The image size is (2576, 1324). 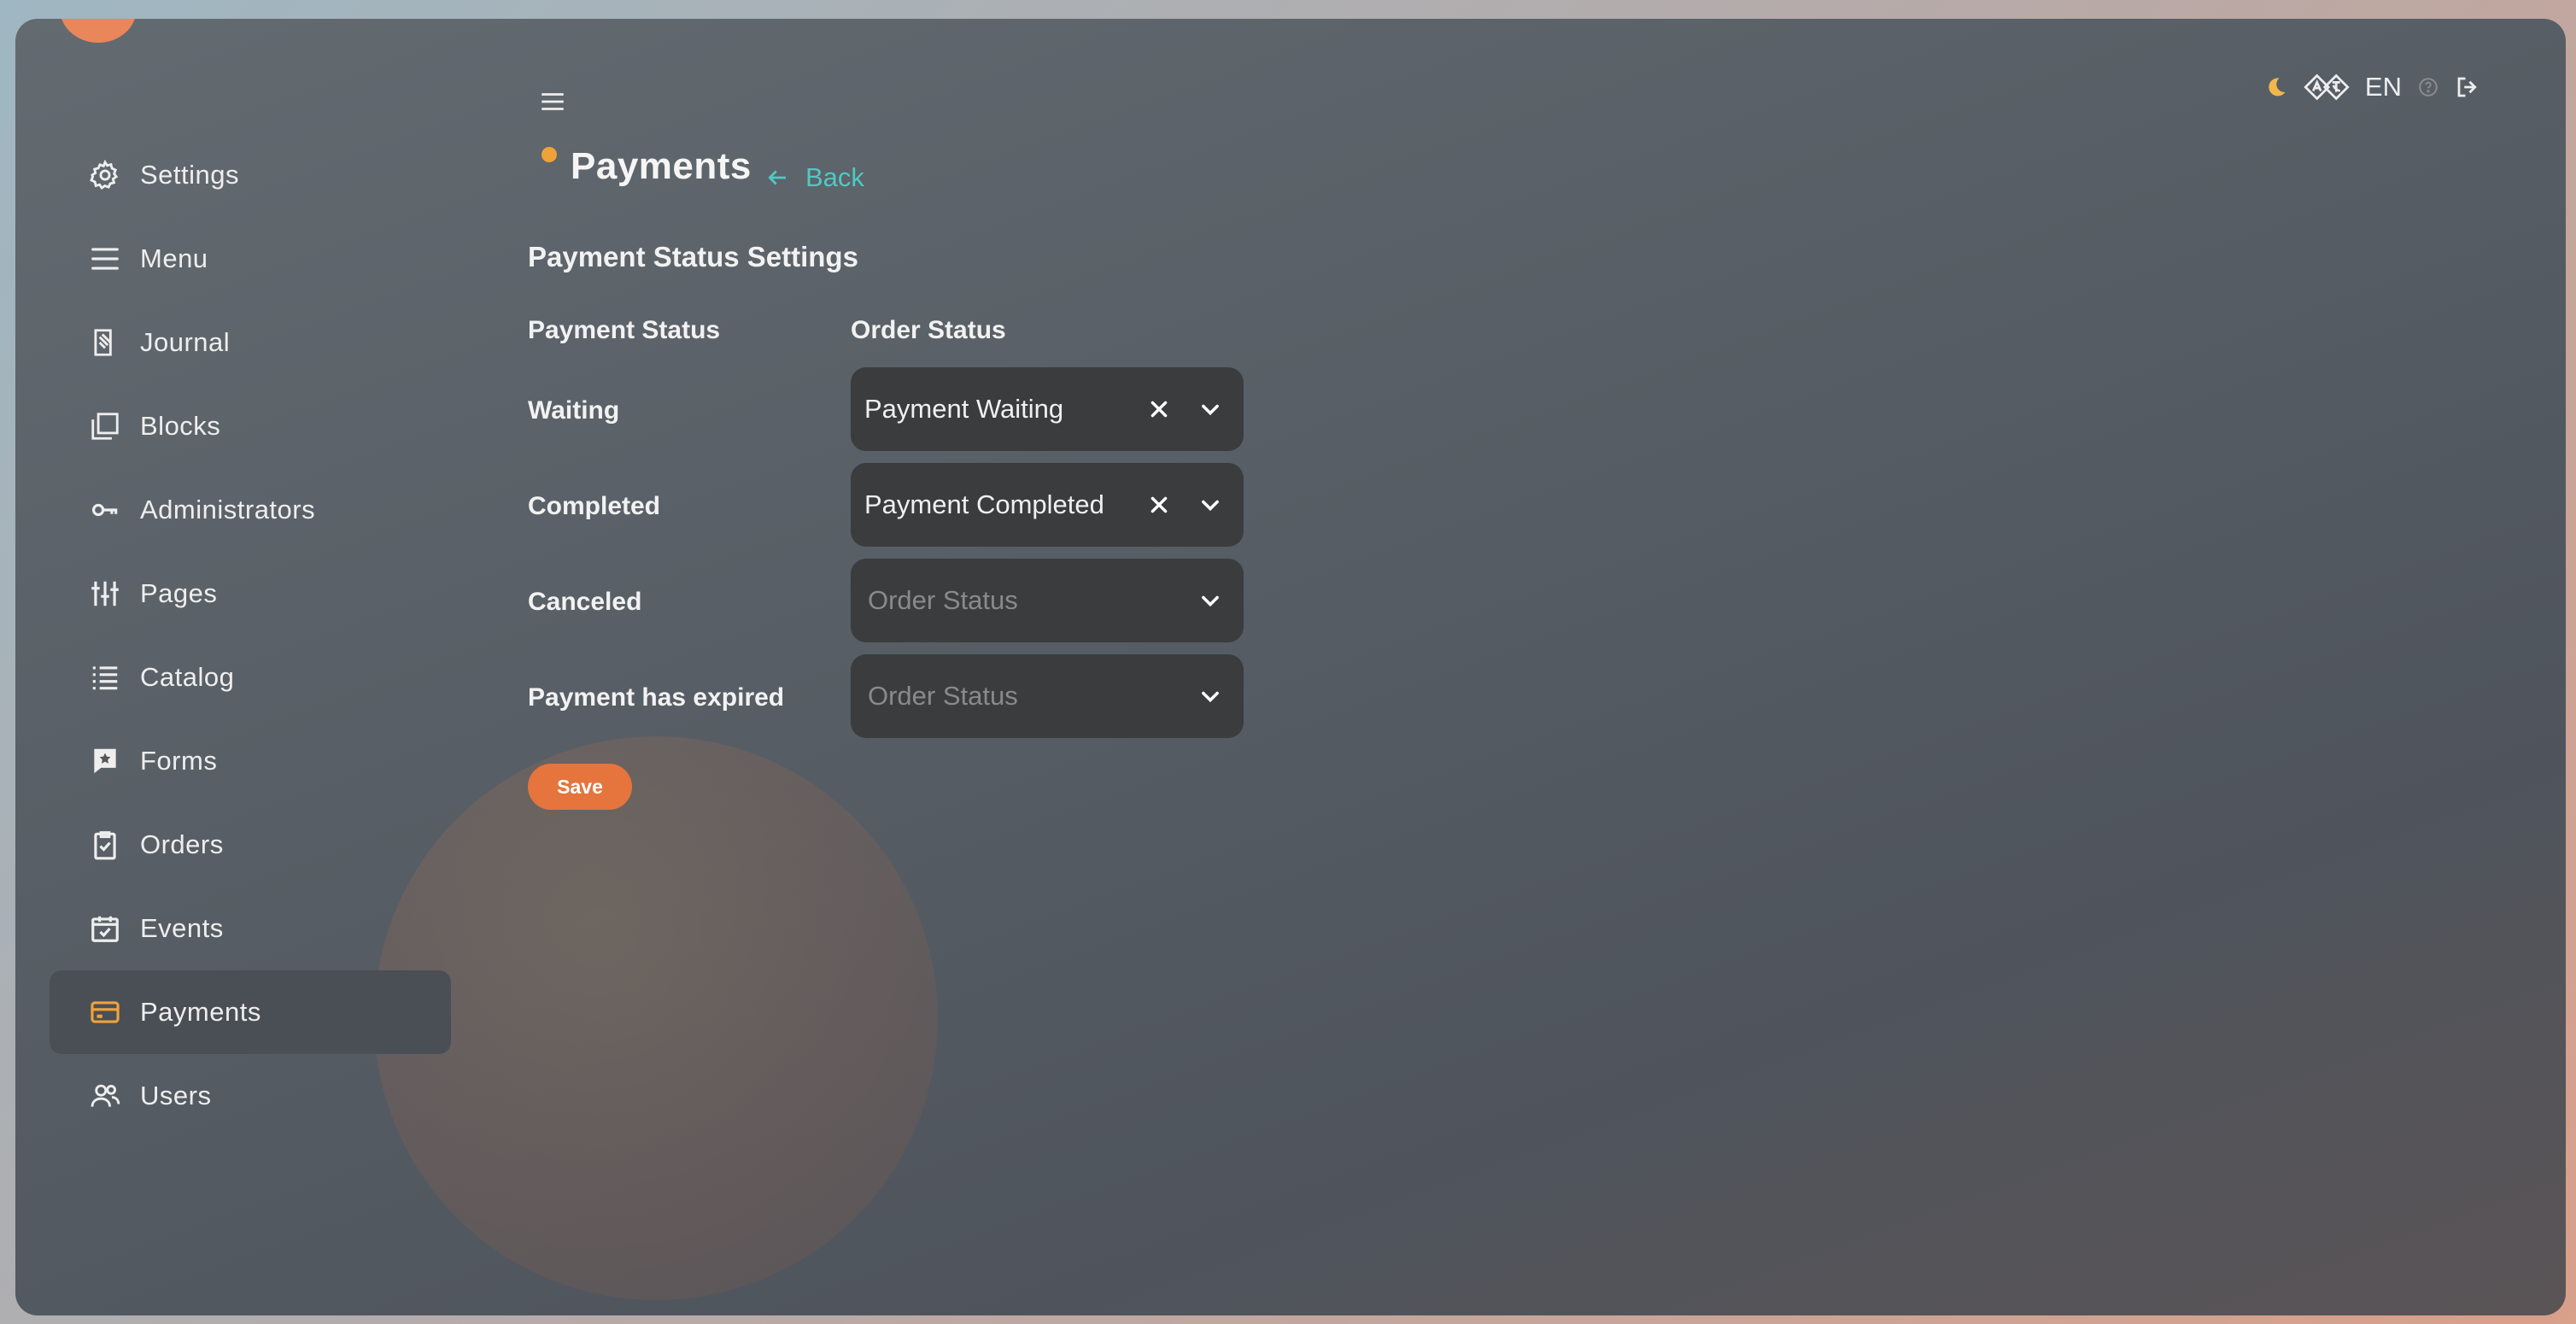 What do you see at coordinates (656, 698) in the screenshot?
I see `row-label-expired: Payment has expired` at bounding box center [656, 698].